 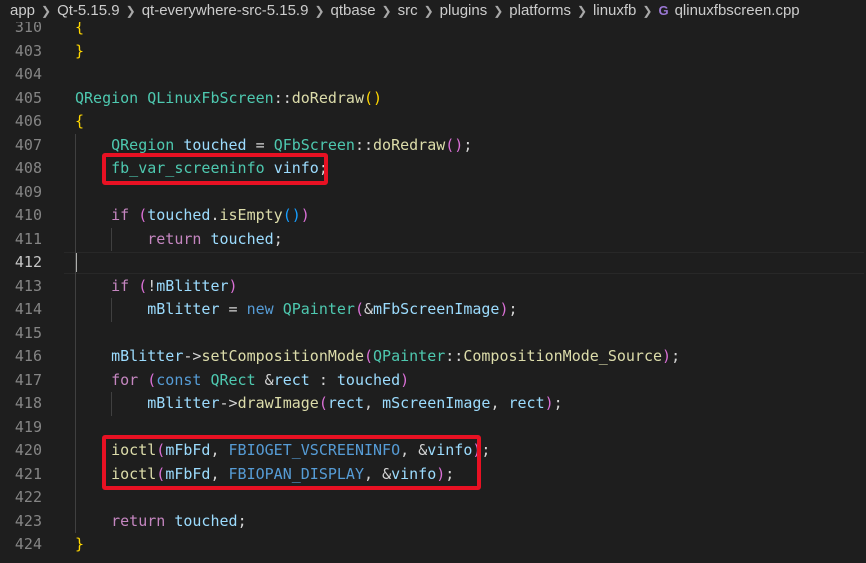 I want to click on line-number: 407, so click(x=28, y=144).